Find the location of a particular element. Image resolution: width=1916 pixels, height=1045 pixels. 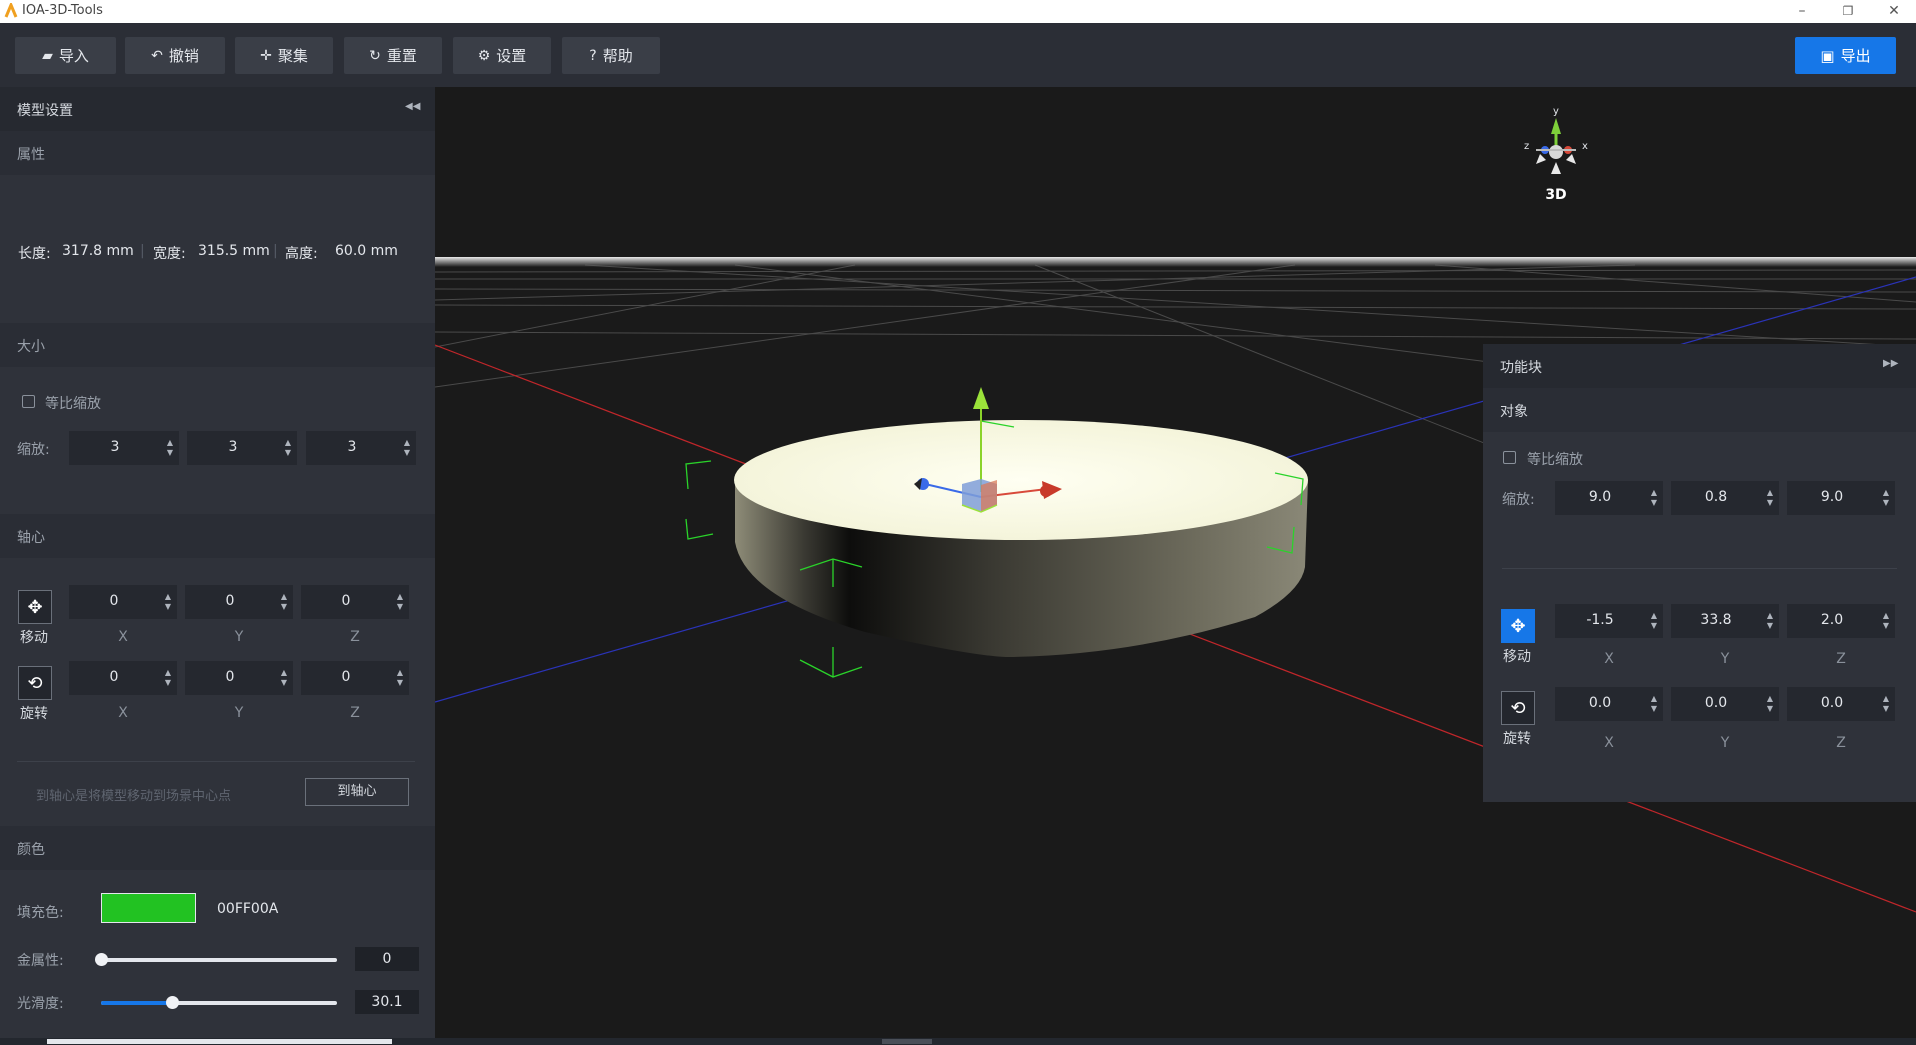

scale-x-input: 3 ▲ ▼ is located at coordinates (124, 448).